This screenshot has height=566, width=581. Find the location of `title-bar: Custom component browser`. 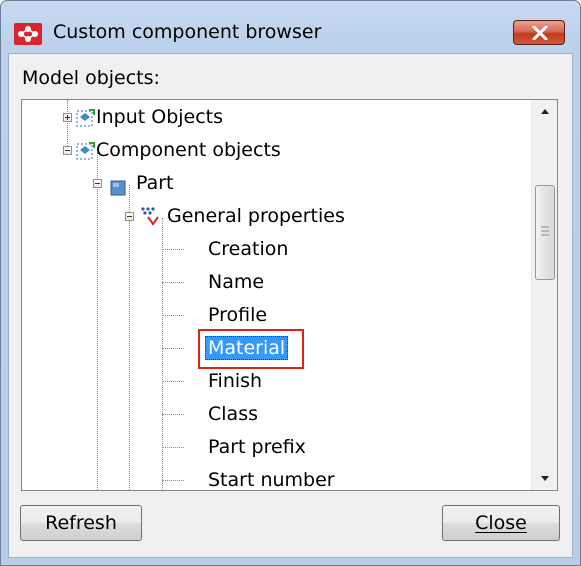

title-bar: Custom component browser is located at coordinates (290, 27).